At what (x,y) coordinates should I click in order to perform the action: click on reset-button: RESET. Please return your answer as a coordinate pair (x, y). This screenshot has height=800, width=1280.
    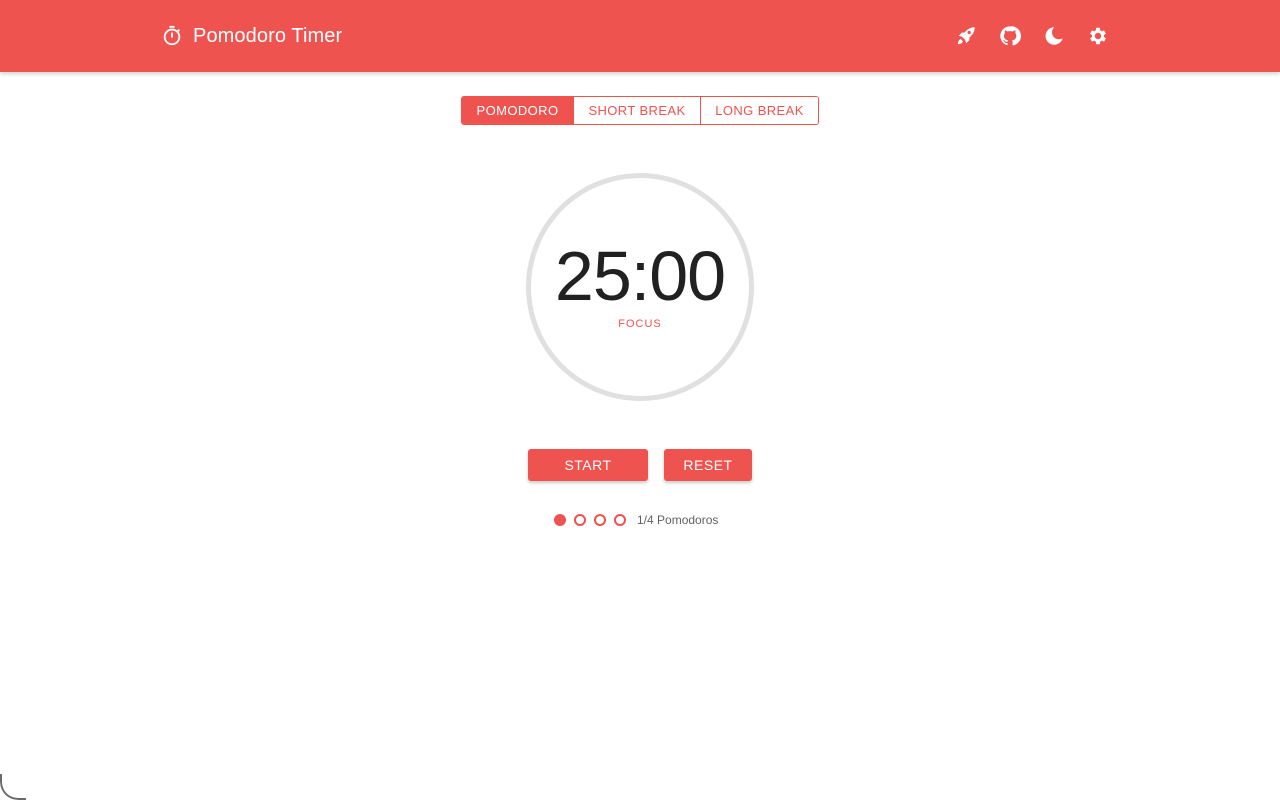
    Looking at the image, I should click on (708, 465).